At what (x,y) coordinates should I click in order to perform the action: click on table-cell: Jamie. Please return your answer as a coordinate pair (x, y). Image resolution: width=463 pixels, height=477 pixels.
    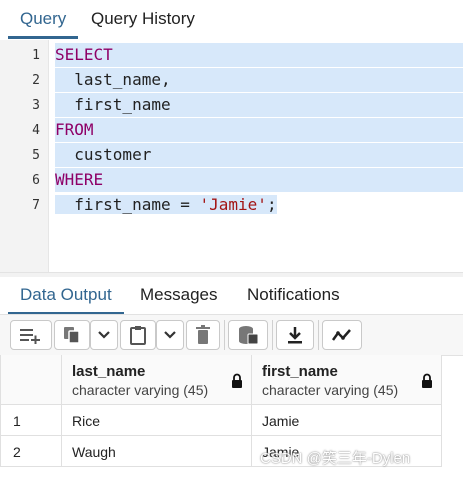
    Looking at the image, I should click on (347, 420).